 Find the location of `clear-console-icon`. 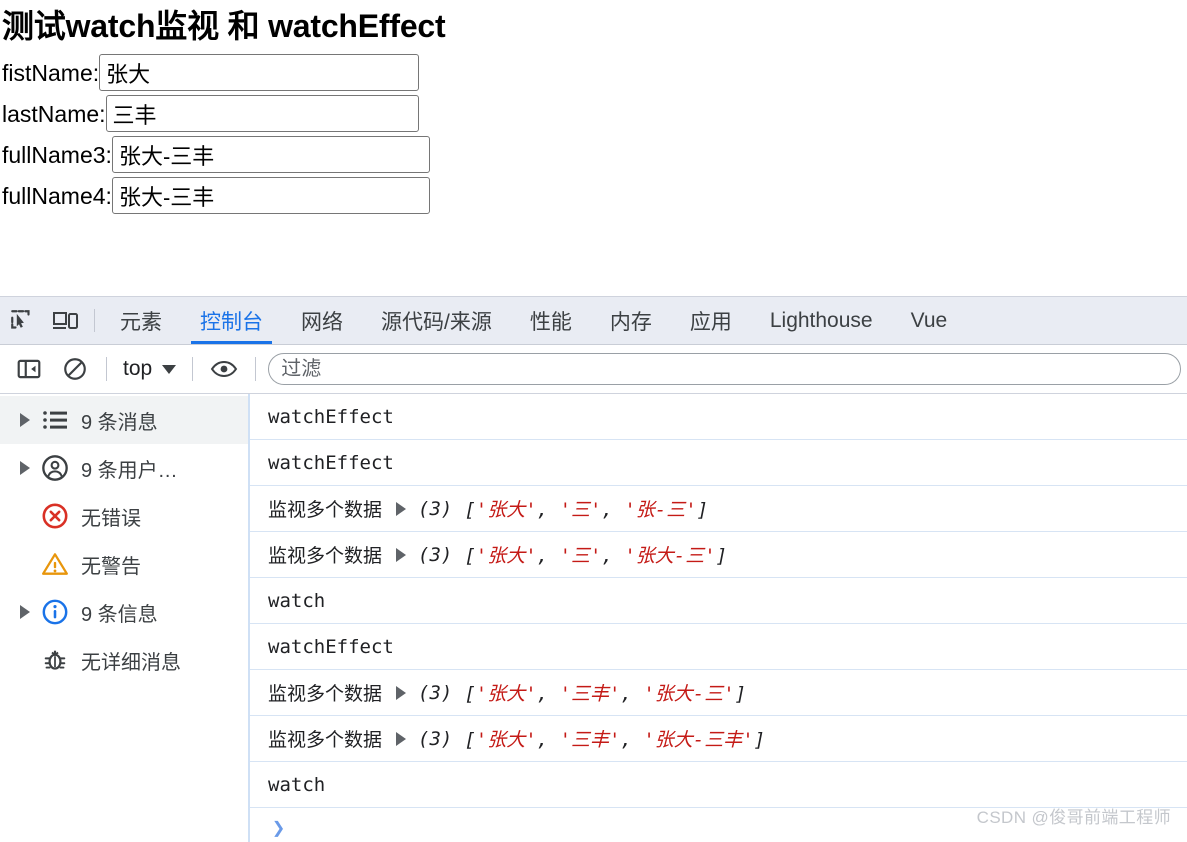

clear-console-icon is located at coordinates (75, 369).